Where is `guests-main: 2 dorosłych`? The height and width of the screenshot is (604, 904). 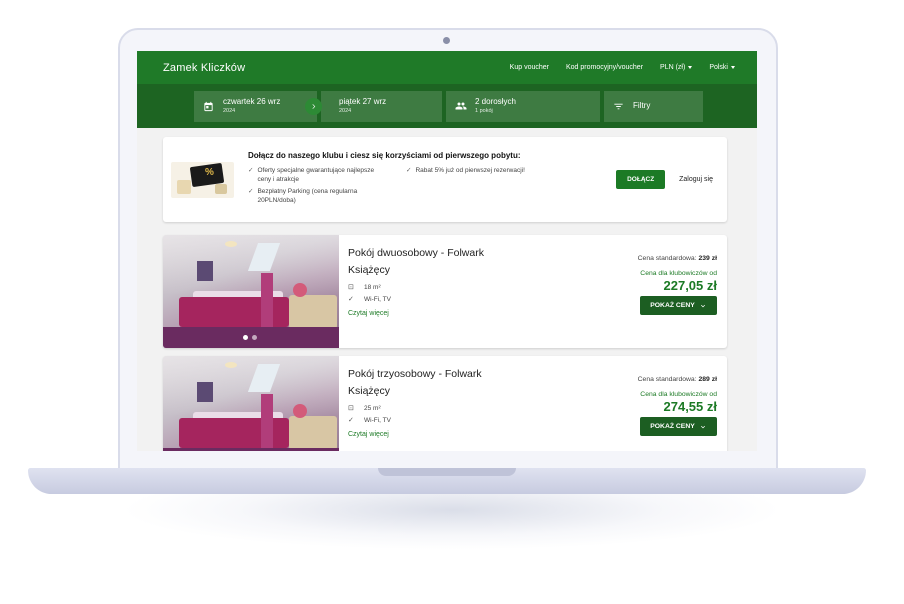
guests-main: 2 dorosłych is located at coordinates (495, 101).